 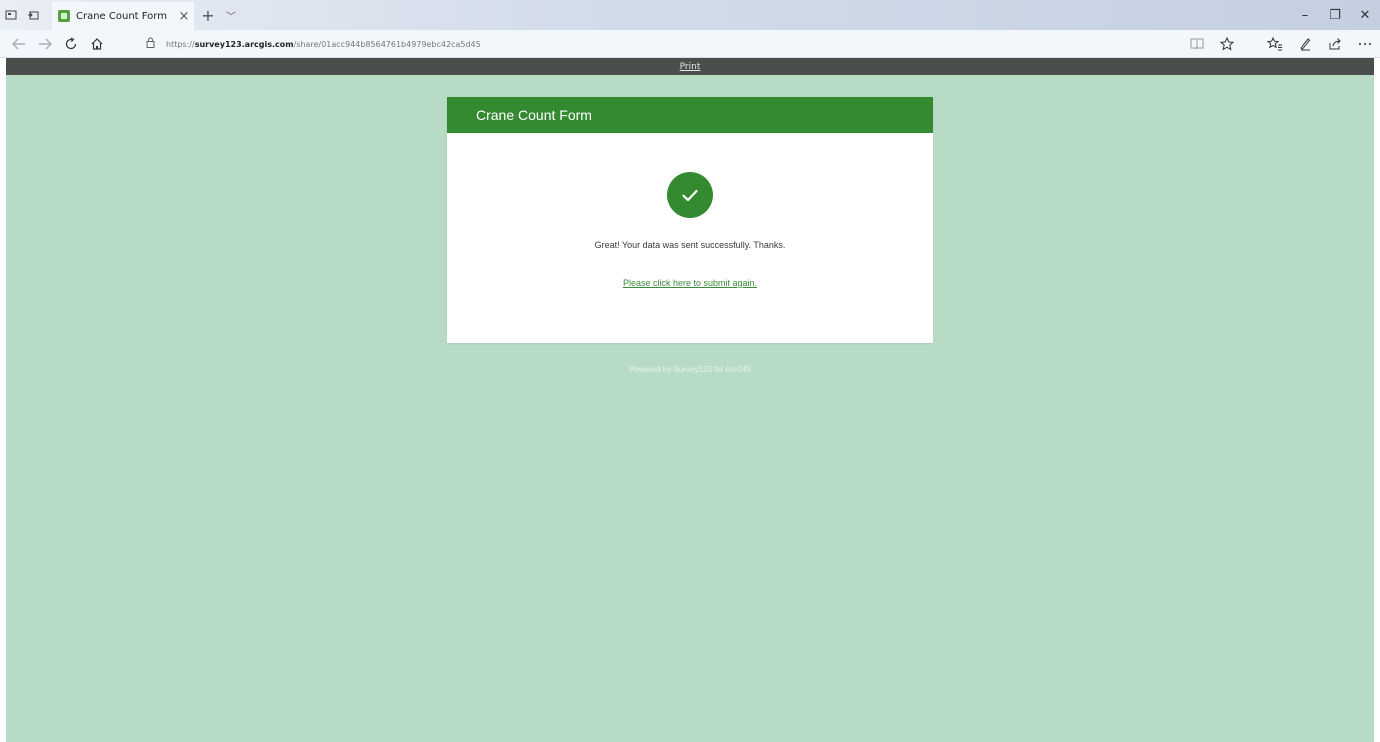 What do you see at coordinates (690, 283) in the screenshot?
I see `submit-again-link: Please click here to submit again.` at bounding box center [690, 283].